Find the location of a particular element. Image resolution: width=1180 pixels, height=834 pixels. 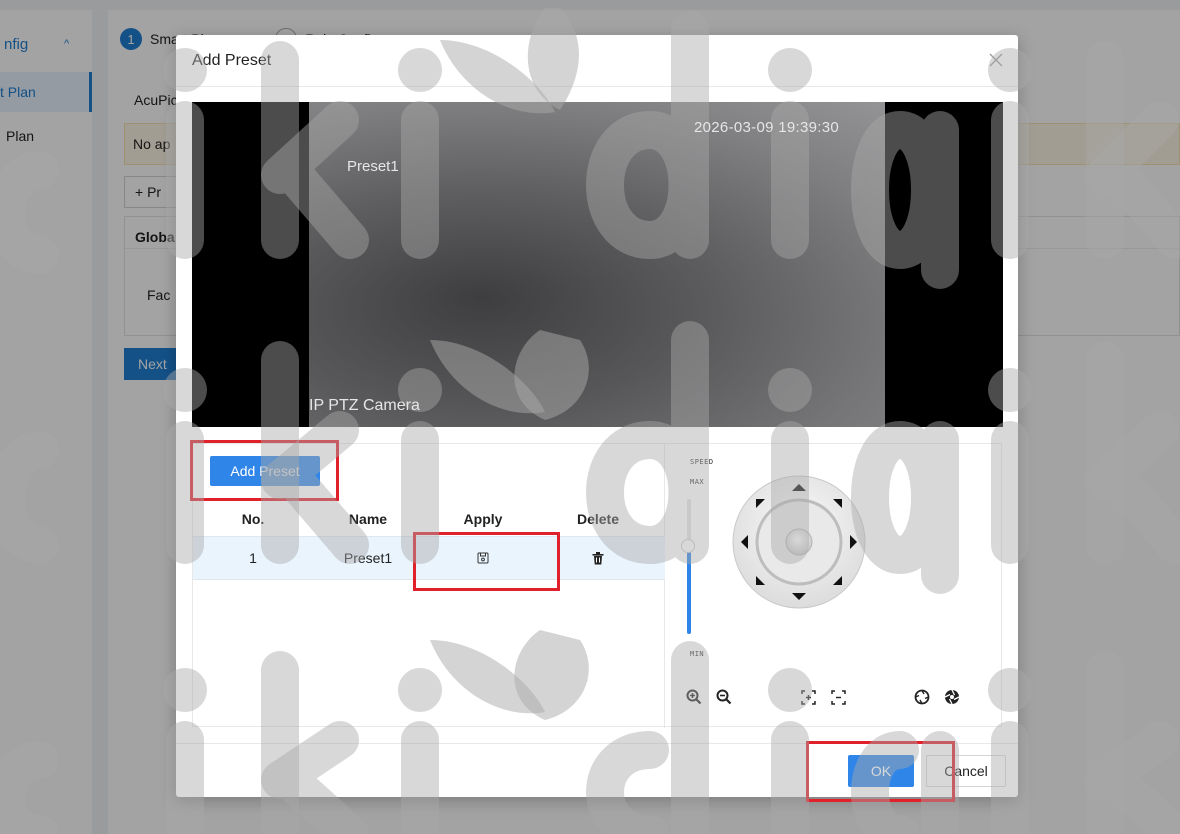

speed-slider is located at coordinates (689, 566).